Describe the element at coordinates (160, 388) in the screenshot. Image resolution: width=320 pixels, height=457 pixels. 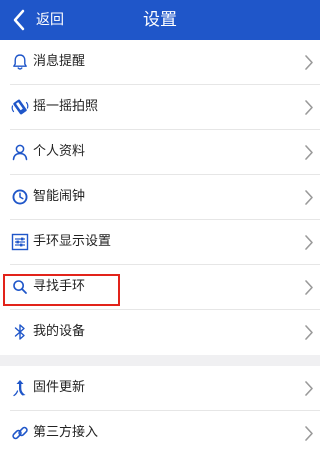
I see `settings-item-firmware-update: 固件更新` at that location.